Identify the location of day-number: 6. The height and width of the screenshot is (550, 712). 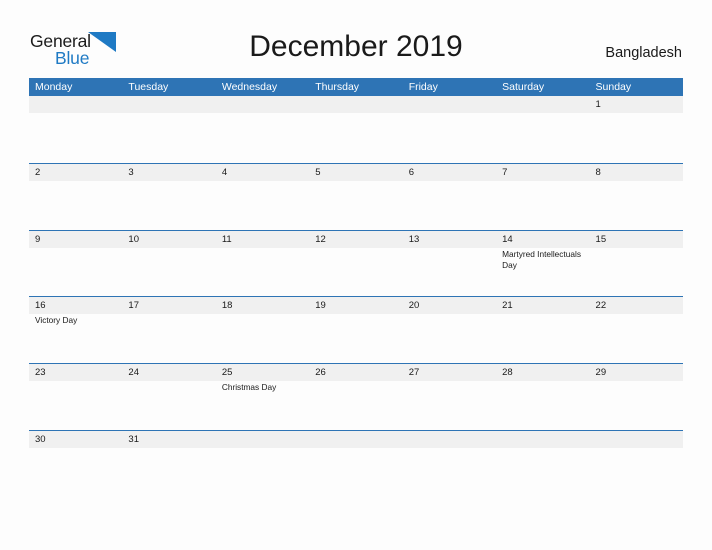
(411, 172).